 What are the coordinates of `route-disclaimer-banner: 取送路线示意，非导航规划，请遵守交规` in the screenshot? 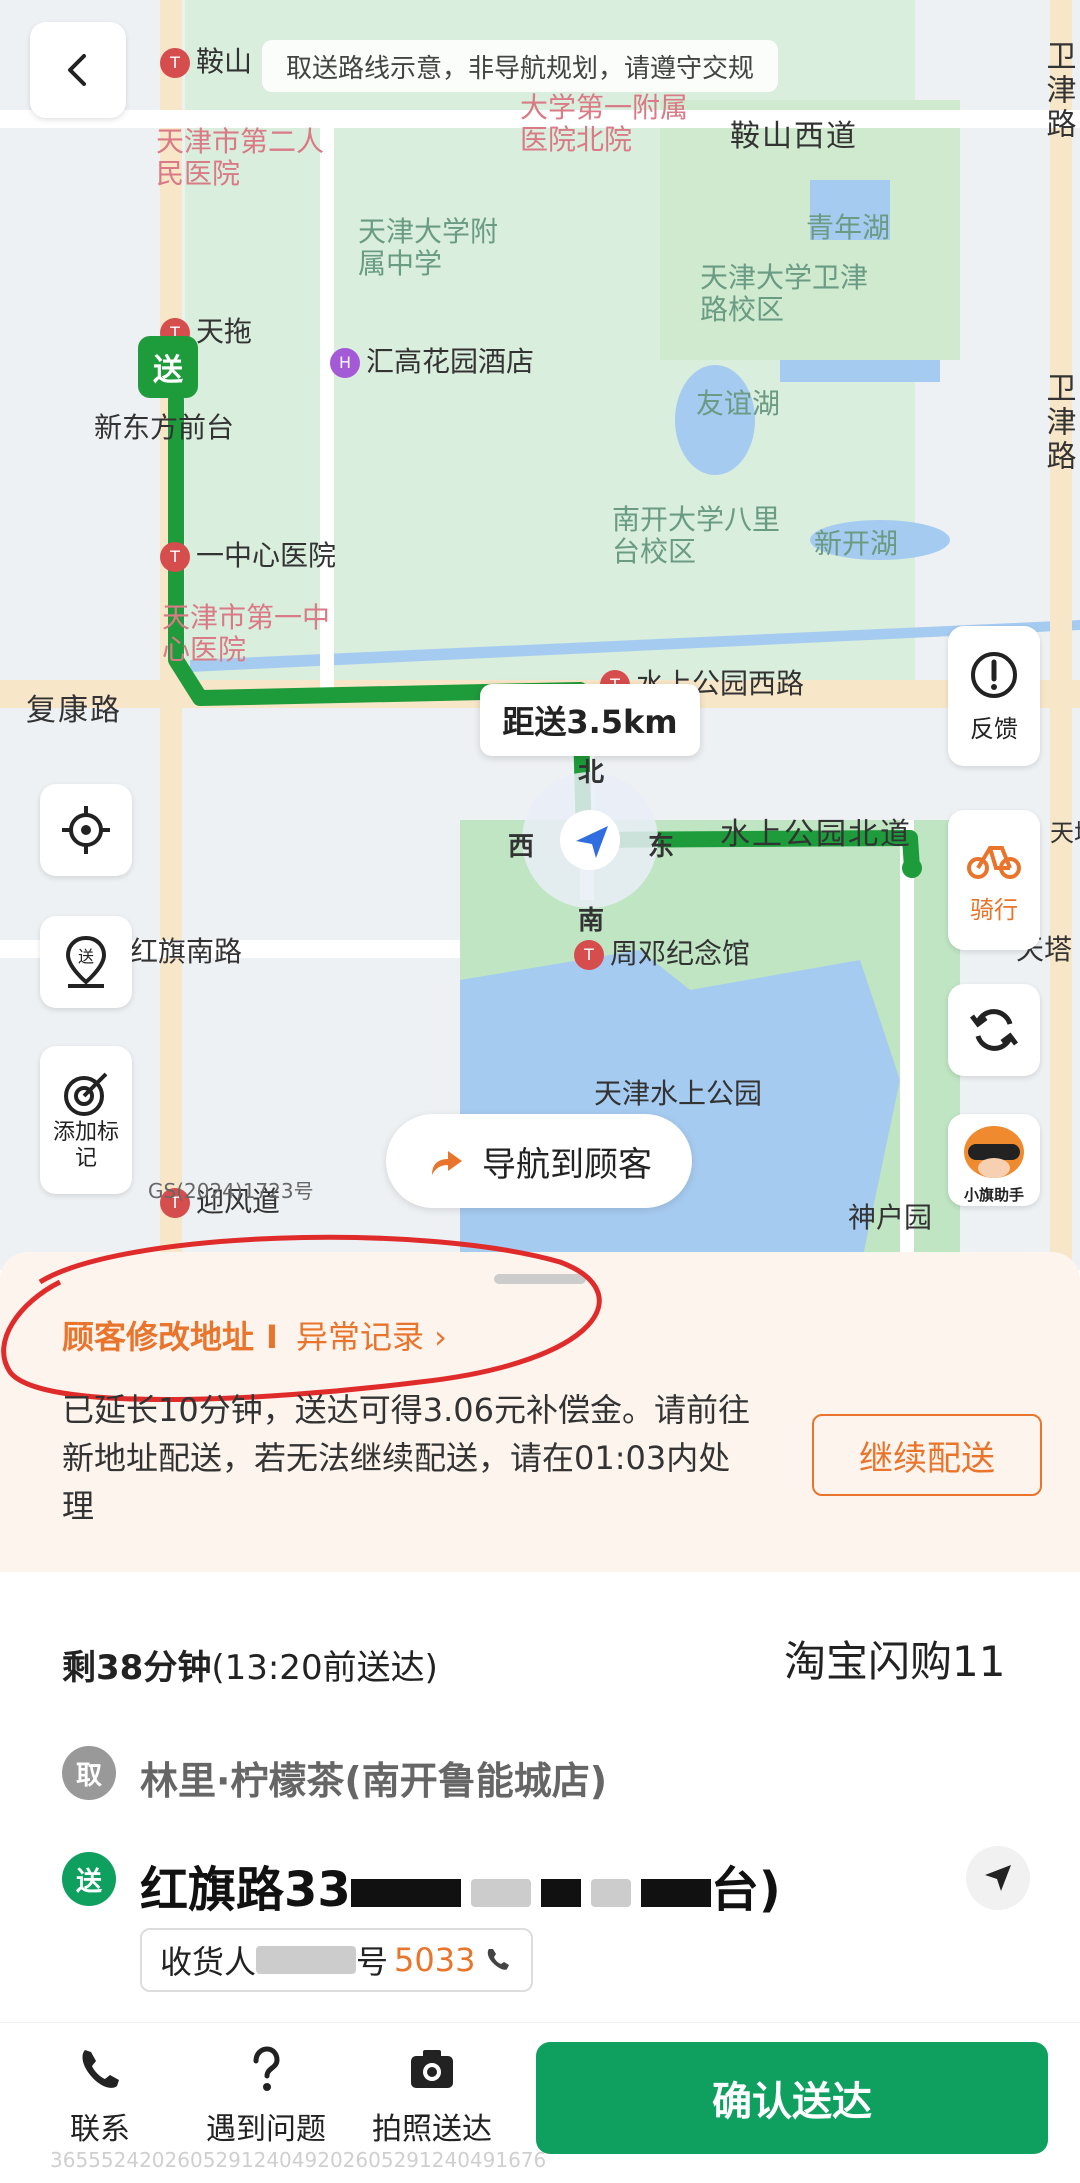 It's located at (520, 66).